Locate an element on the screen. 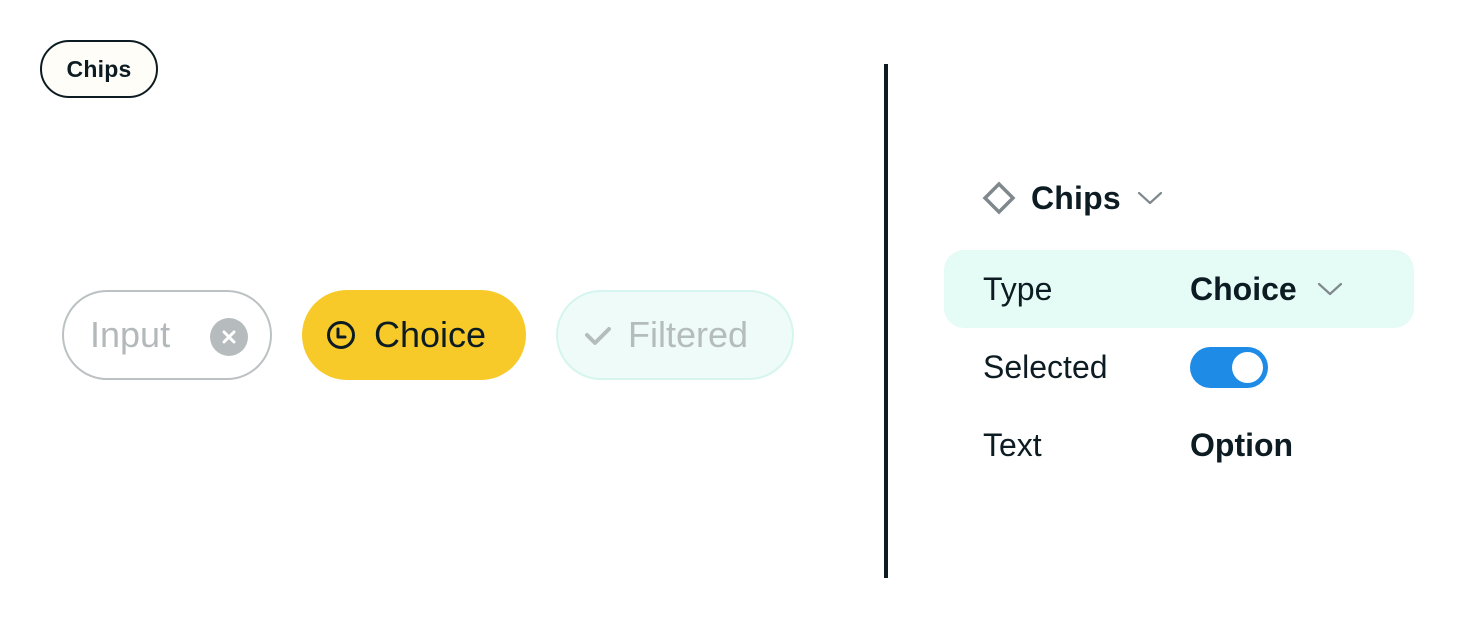 The width and height of the screenshot is (1472, 641). check-icon is located at coordinates (598, 335).